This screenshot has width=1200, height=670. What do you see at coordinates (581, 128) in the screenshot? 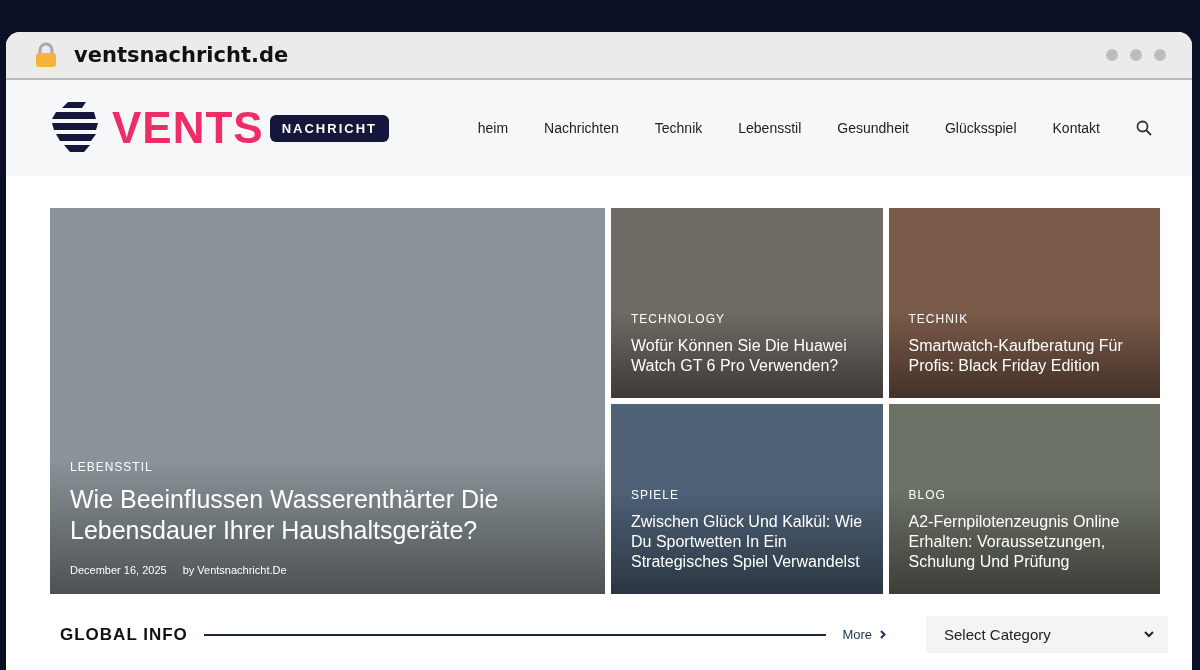
I see `nav-link: Nachrichten` at bounding box center [581, 128].